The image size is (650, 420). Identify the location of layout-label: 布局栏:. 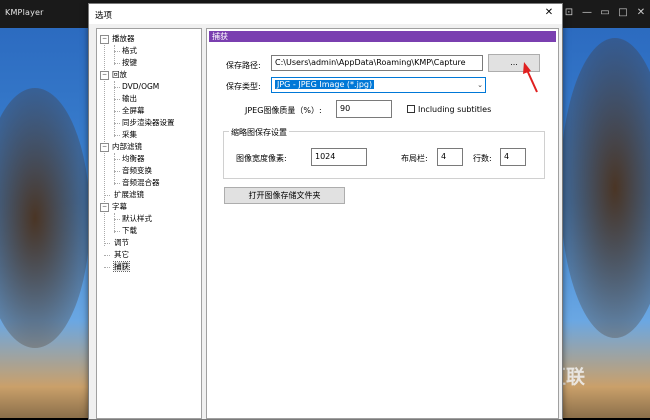
(414, 158).